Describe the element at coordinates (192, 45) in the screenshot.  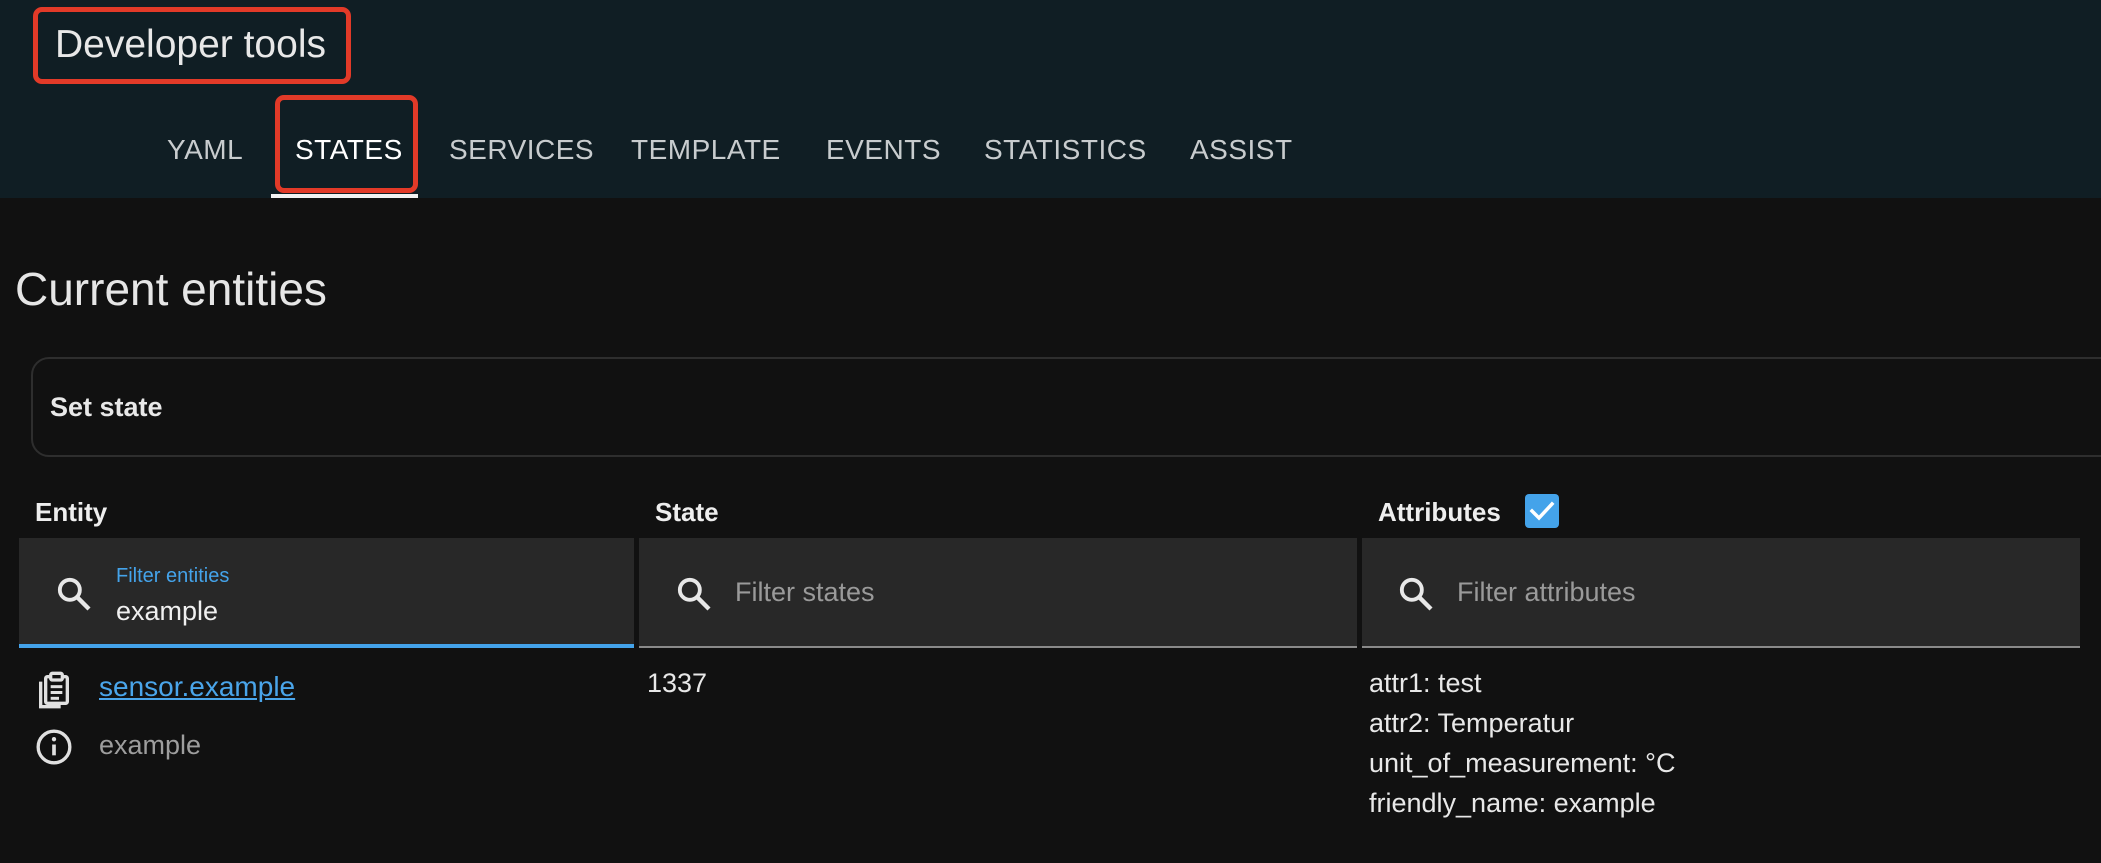
I see `app-title: Developer tools` at that location.